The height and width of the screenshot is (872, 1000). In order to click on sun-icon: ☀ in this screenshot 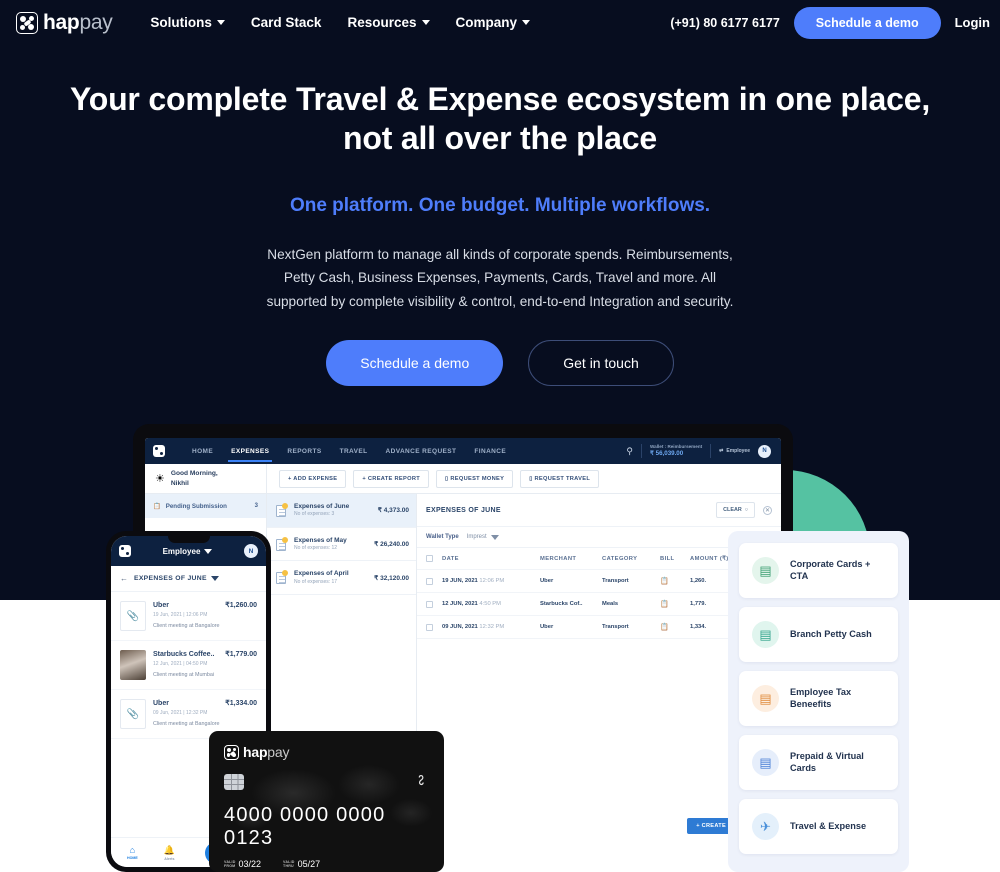, I will do `click(160, 479)`.